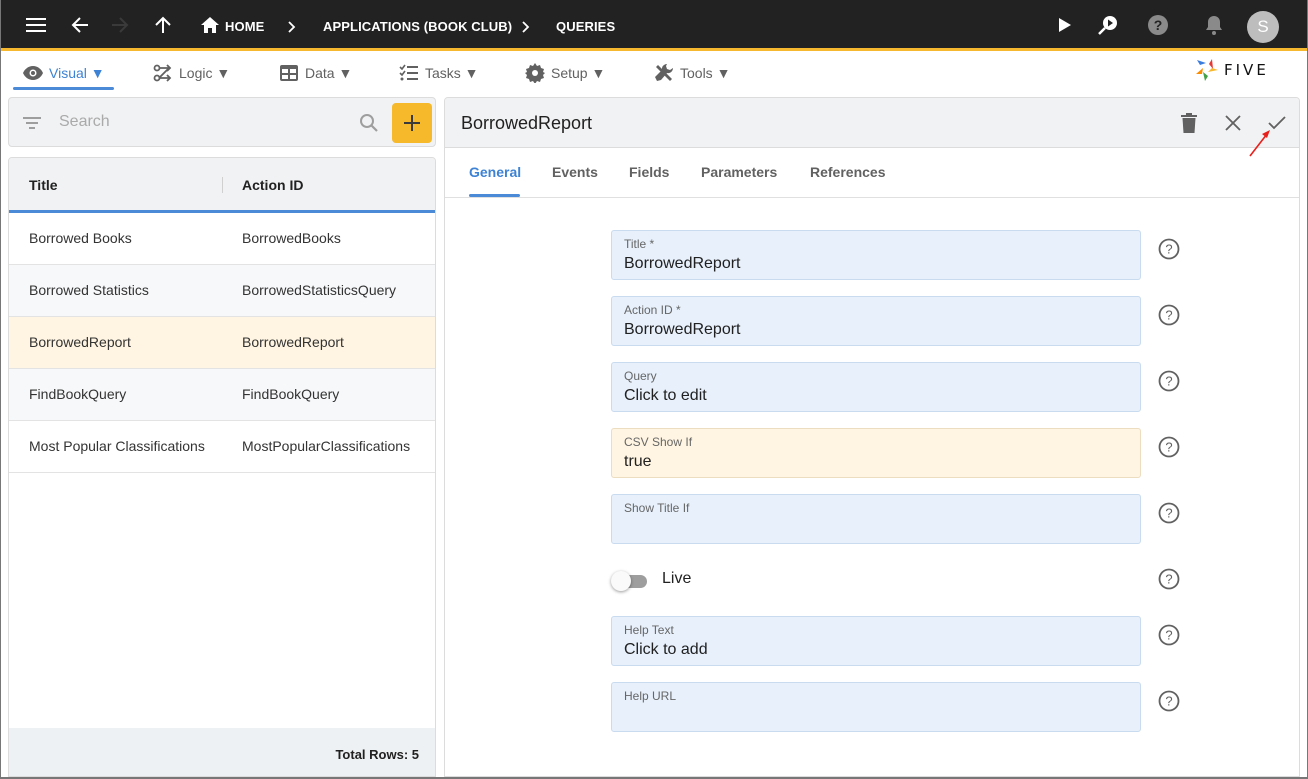  Describe the element at coordinates (682, 263) in the screenshot. I see `title-field-value: BorrowedReport` at that location.